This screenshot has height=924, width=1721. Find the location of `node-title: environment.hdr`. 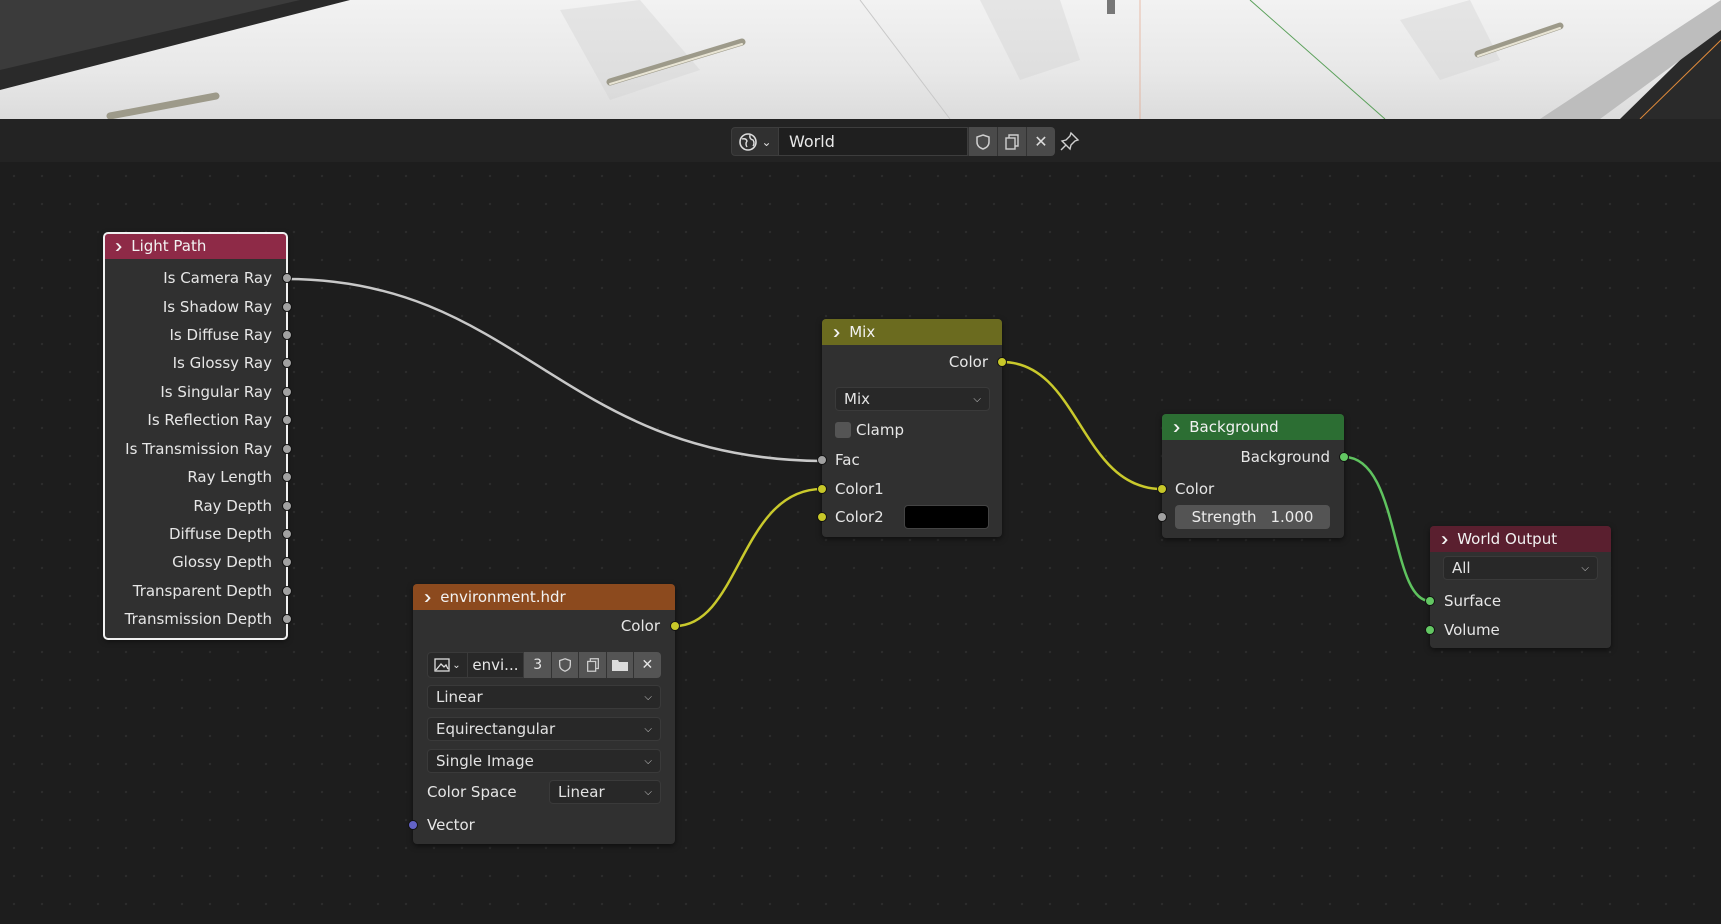

node-title: environment.hdr is located at coordinates (503, 597).